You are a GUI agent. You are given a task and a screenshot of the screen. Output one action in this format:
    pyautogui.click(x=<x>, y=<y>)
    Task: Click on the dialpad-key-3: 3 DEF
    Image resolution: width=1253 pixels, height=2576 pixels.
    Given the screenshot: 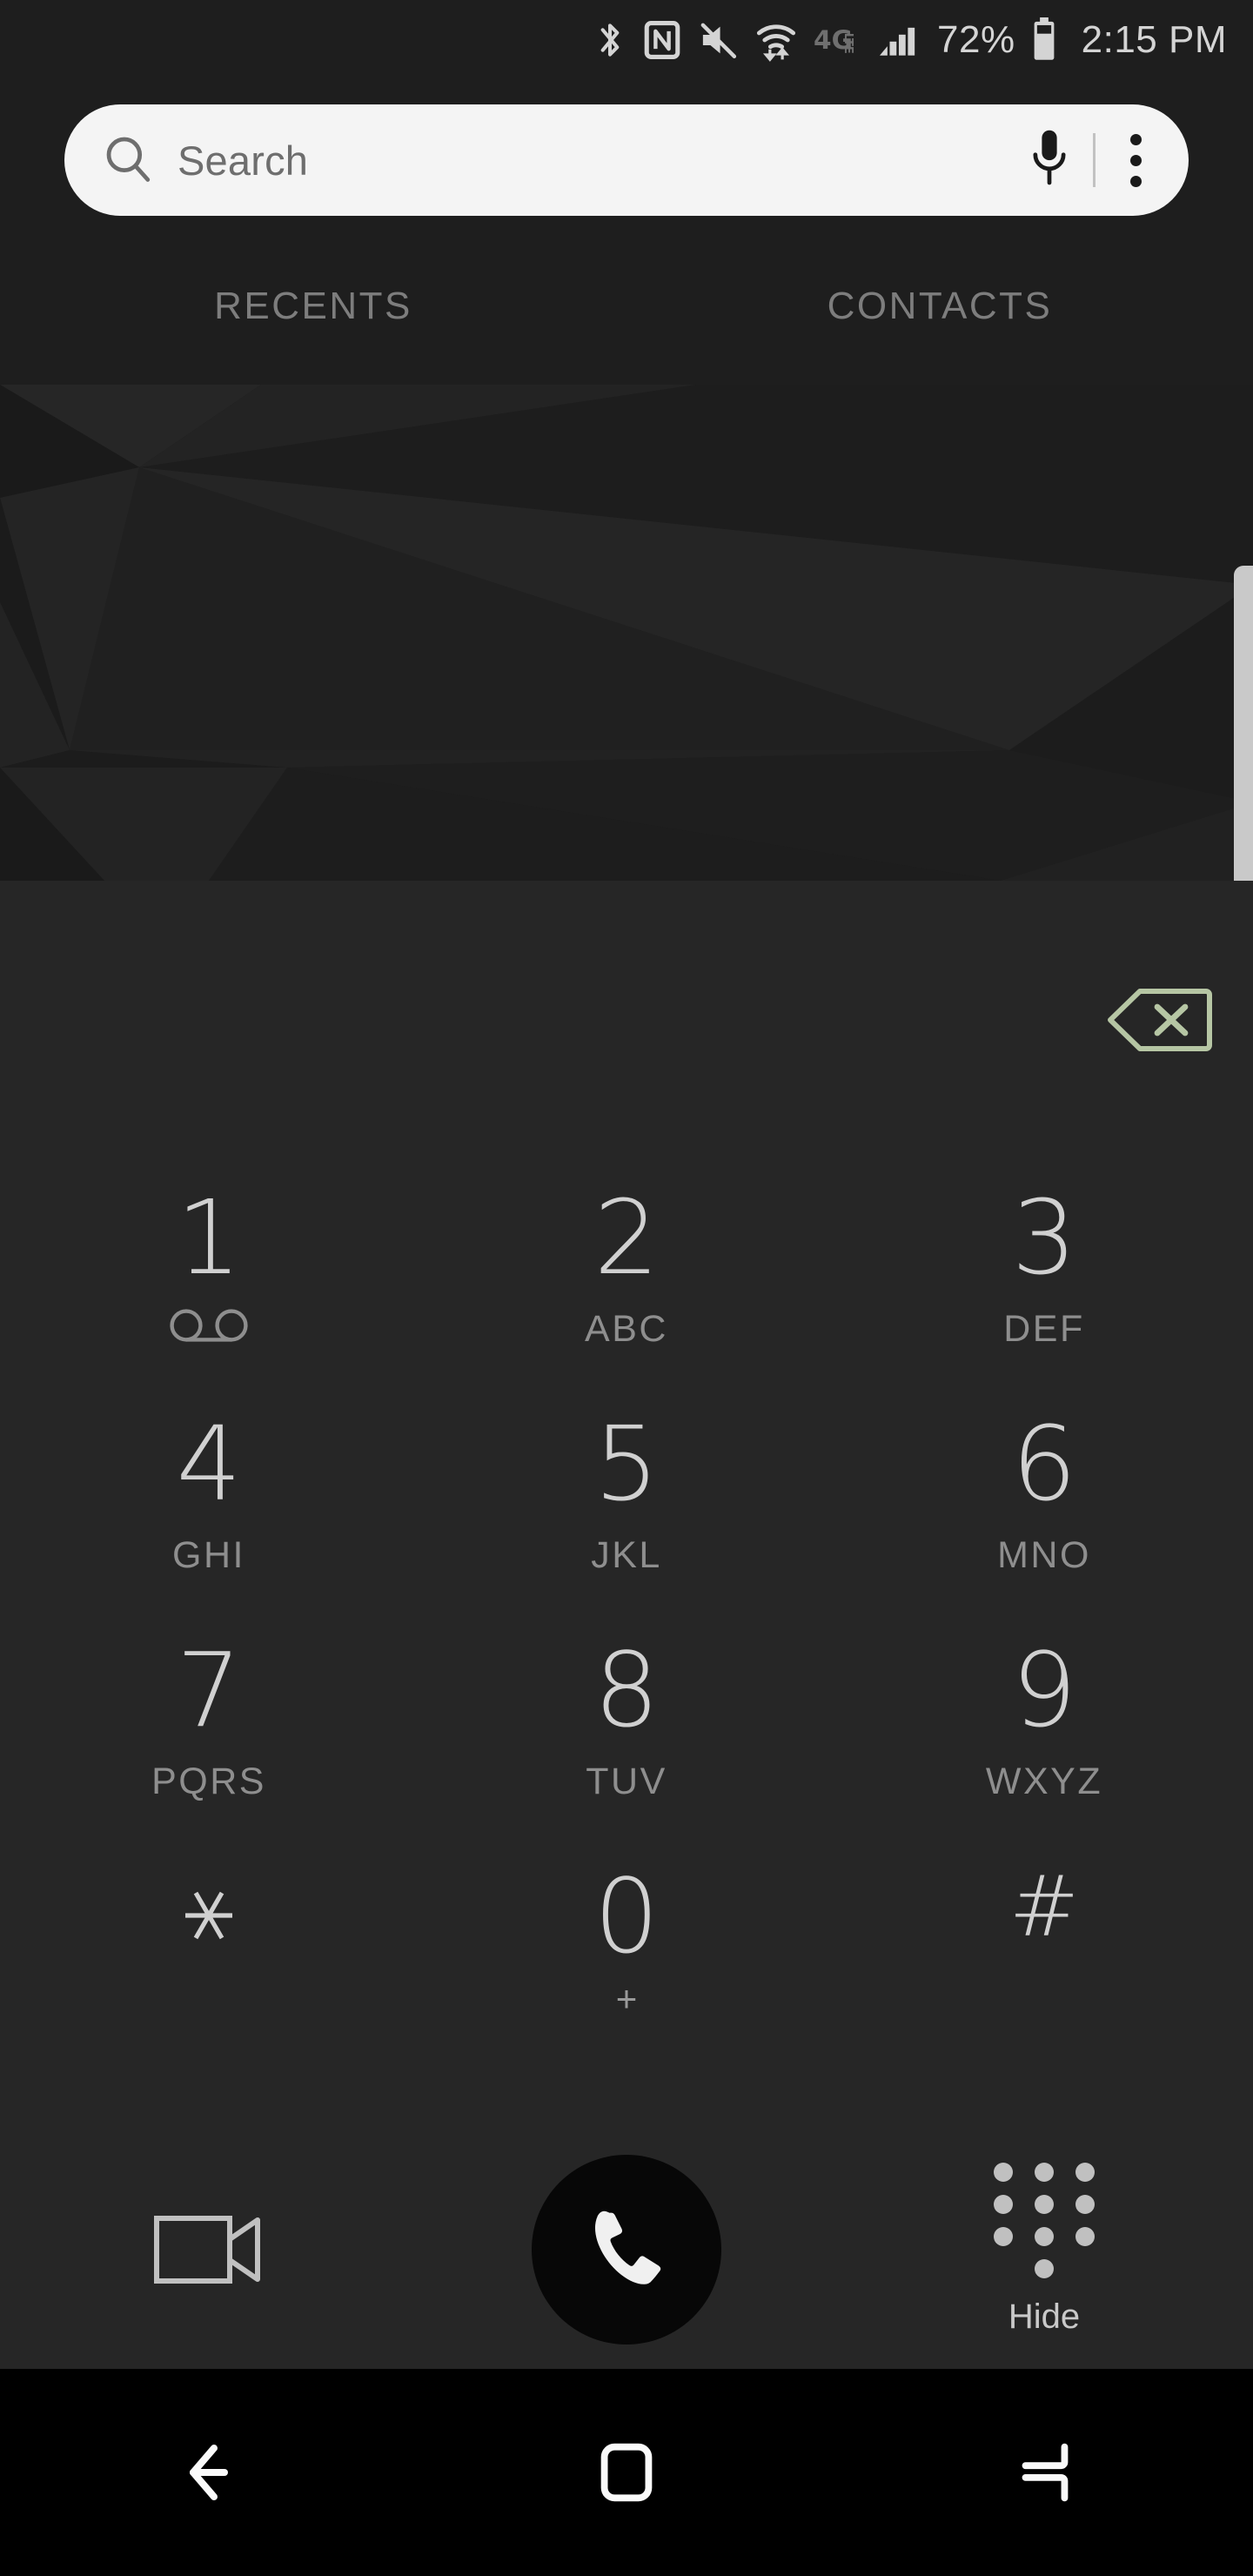 What is the action you would take?
    pyautogui.click(x=1044, y=1284)
    